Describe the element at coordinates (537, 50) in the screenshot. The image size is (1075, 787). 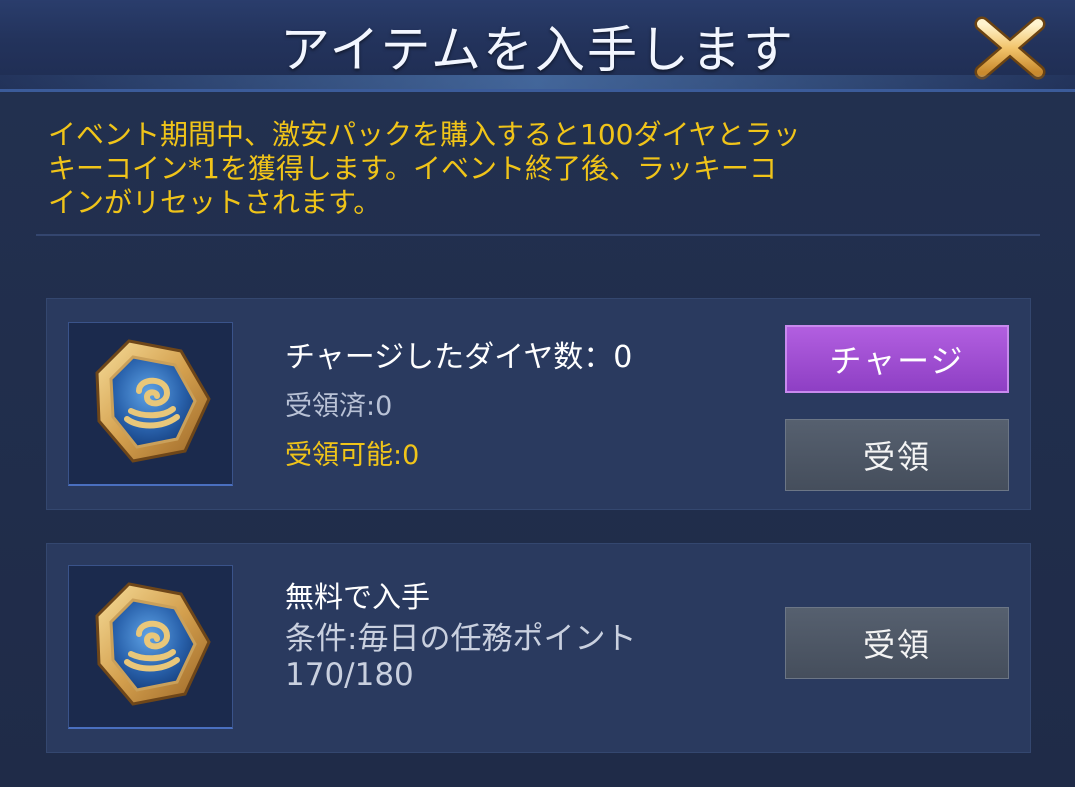
I see `dialog-title: アイテムを入手します` at that location.